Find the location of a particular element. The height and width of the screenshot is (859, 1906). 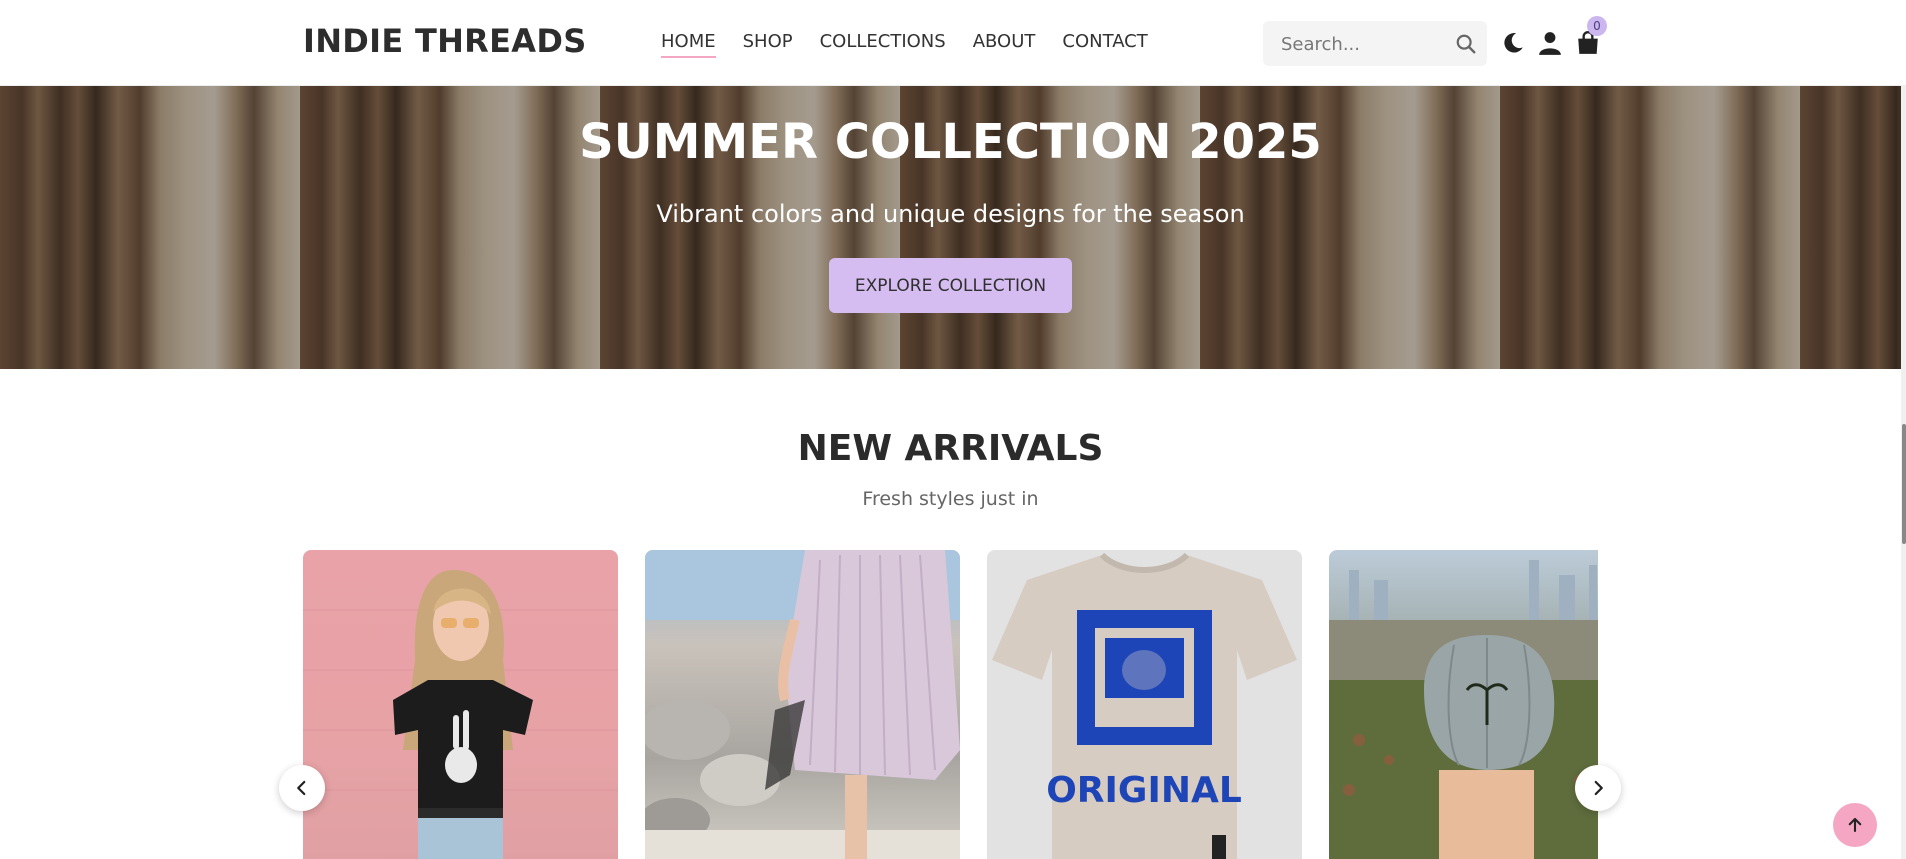

product-image-original-tee: ORIGINAL is located at coordinates (1144, 705).